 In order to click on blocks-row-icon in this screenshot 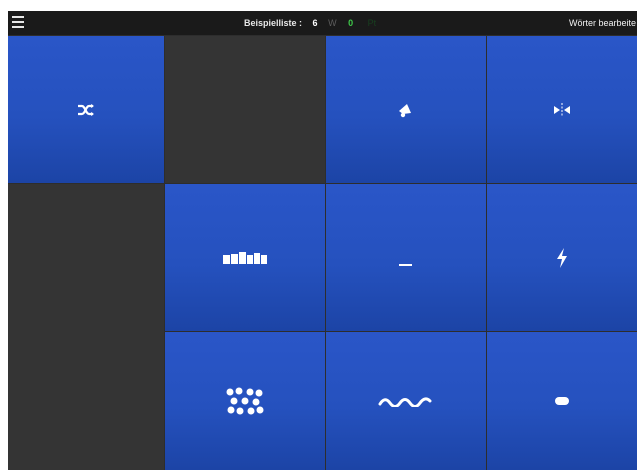, I will do `click(245, 257)`.